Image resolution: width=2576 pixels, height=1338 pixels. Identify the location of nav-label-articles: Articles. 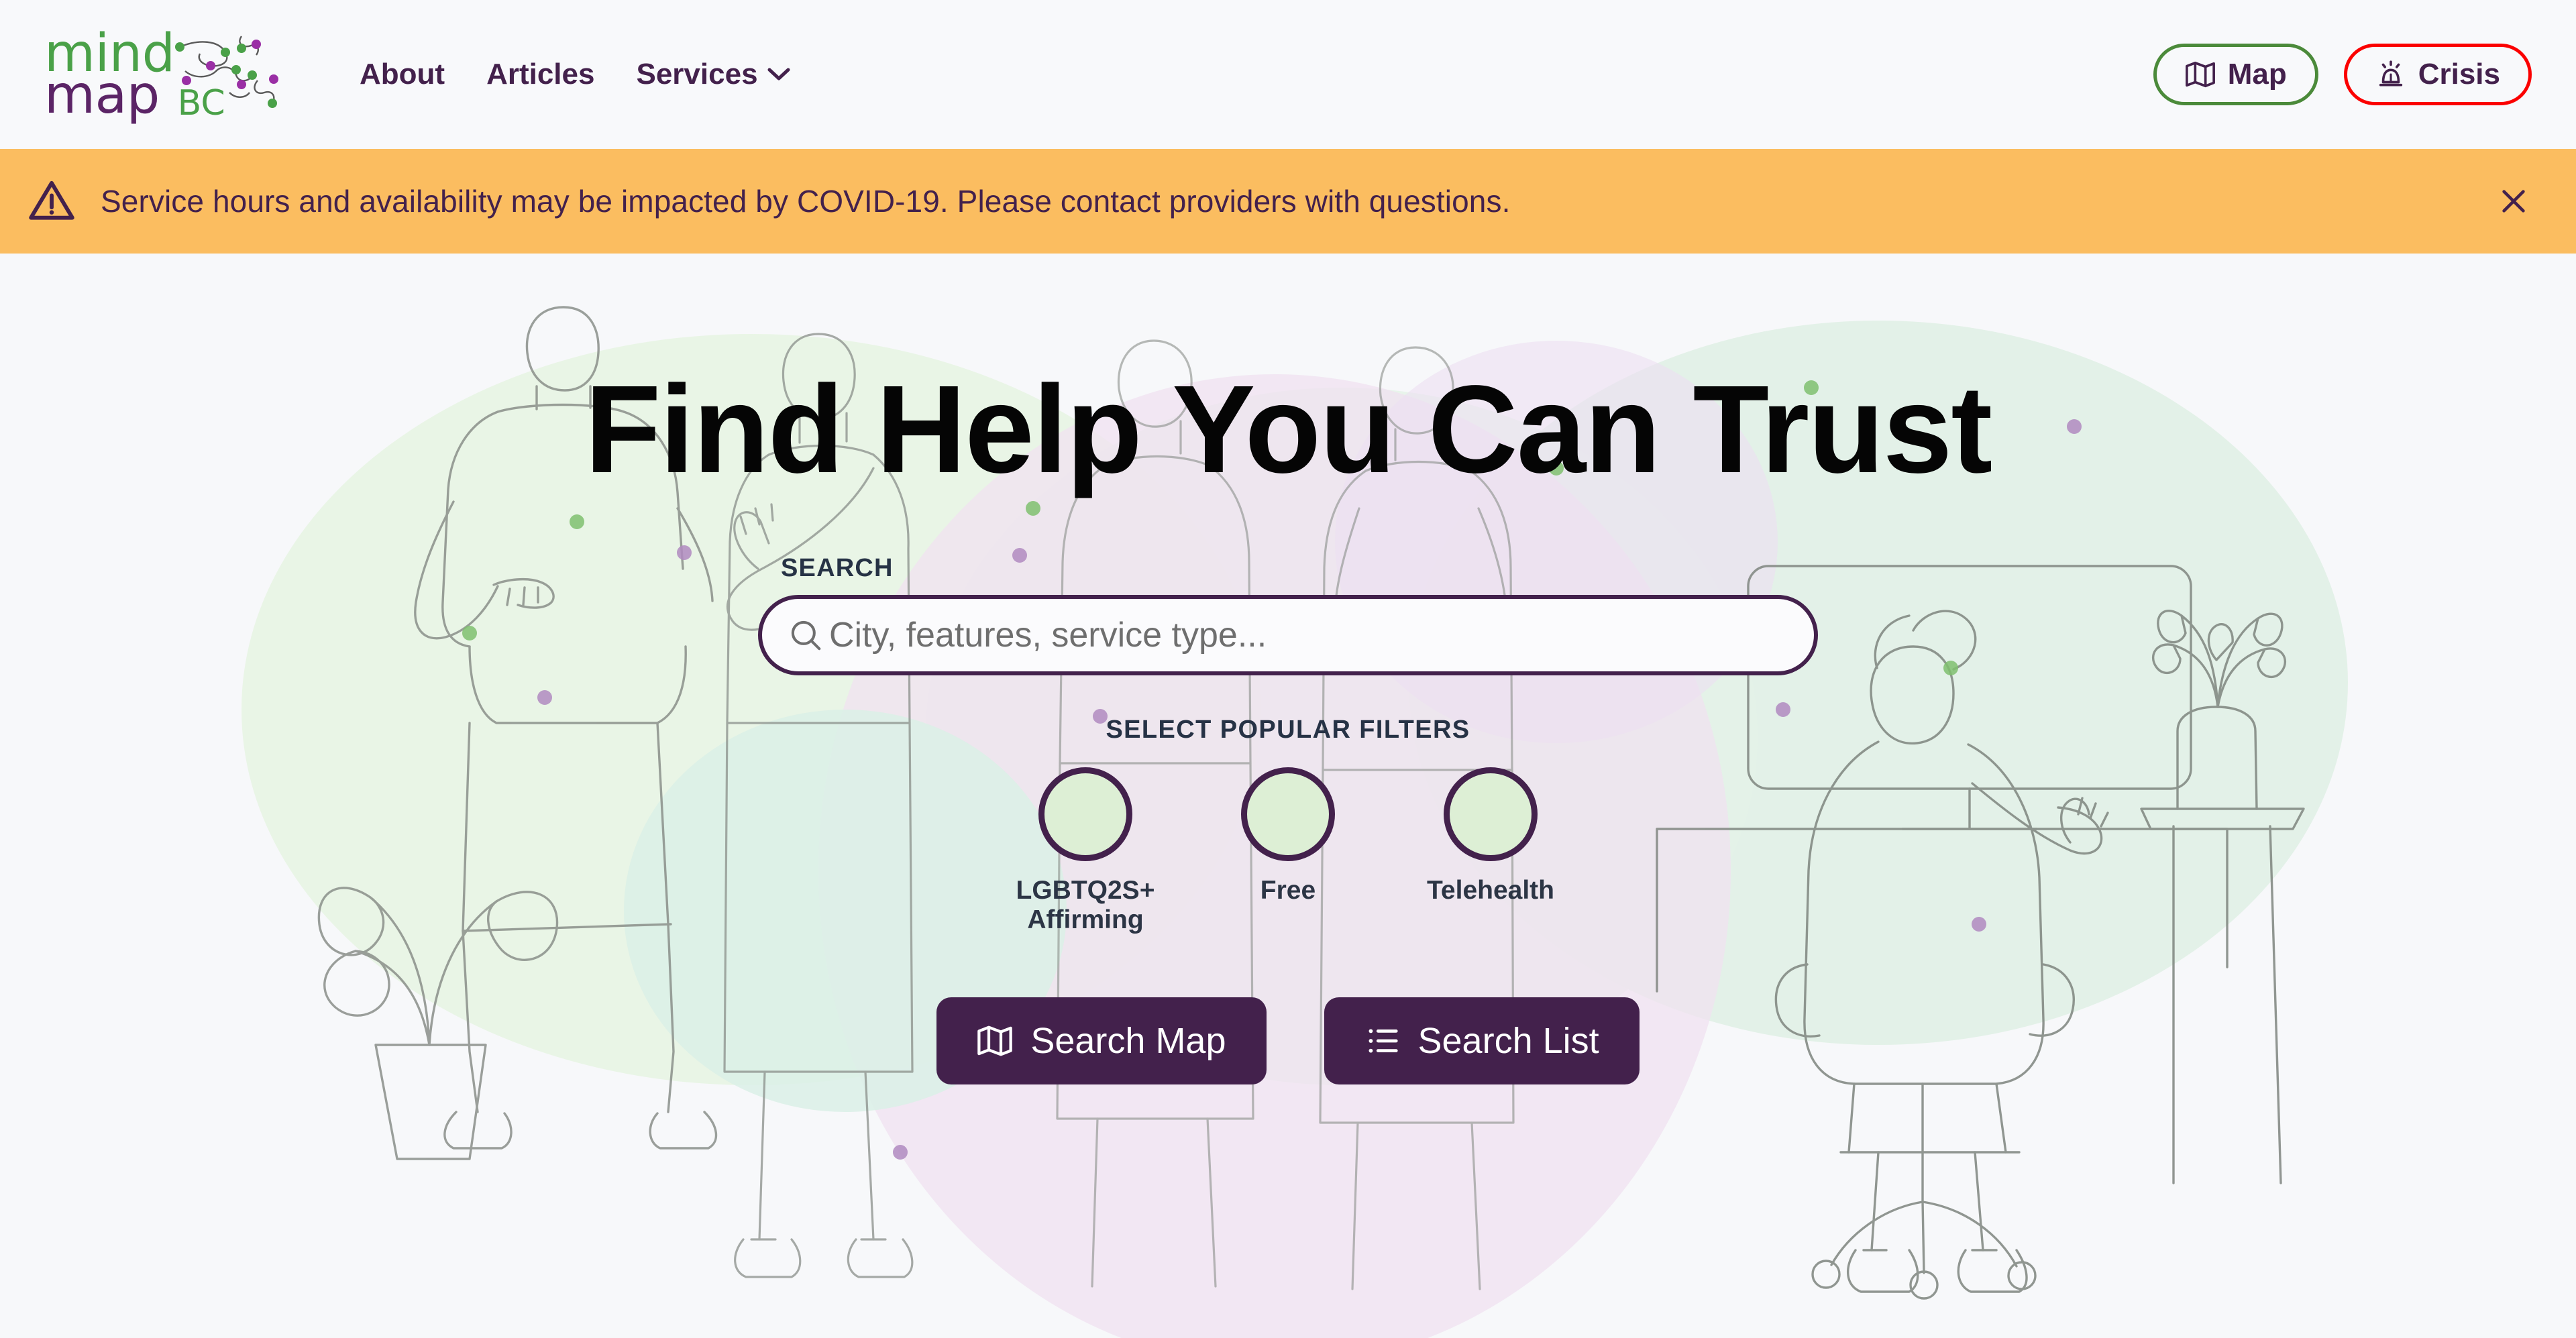
(540, 74).